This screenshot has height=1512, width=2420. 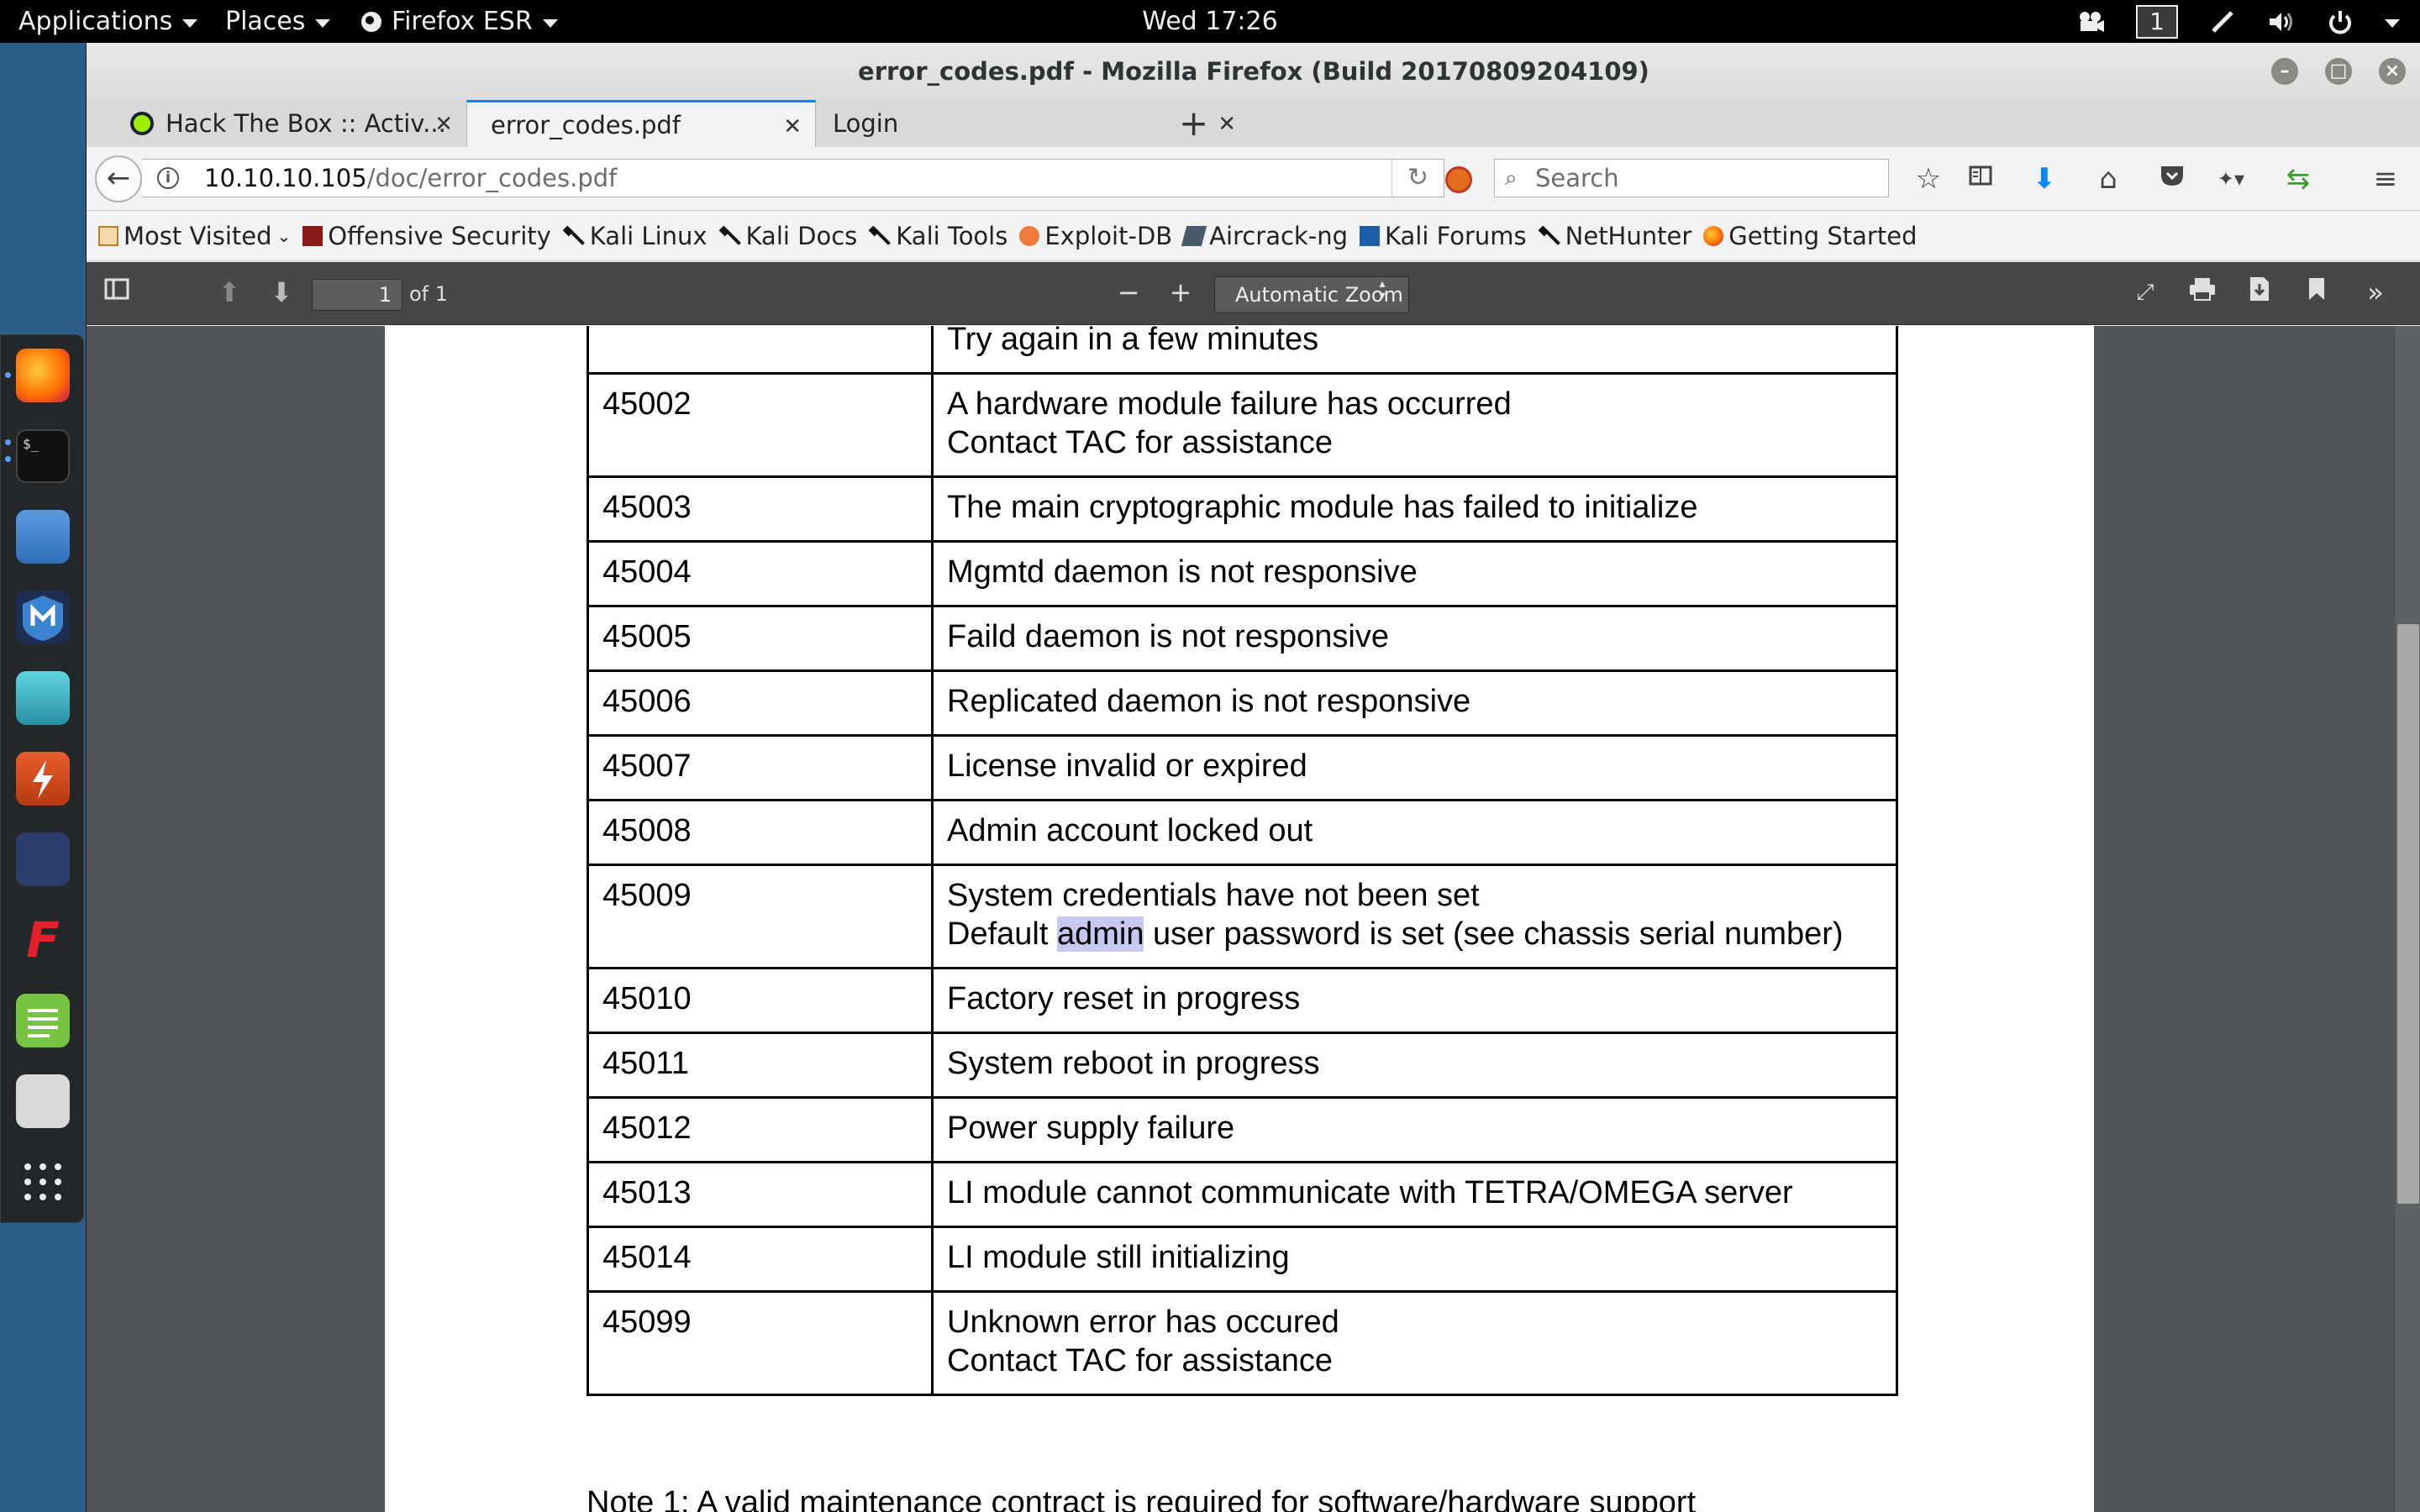 I want to click on table-row: Try again in a few minutes, so click(x=1242, y=350).